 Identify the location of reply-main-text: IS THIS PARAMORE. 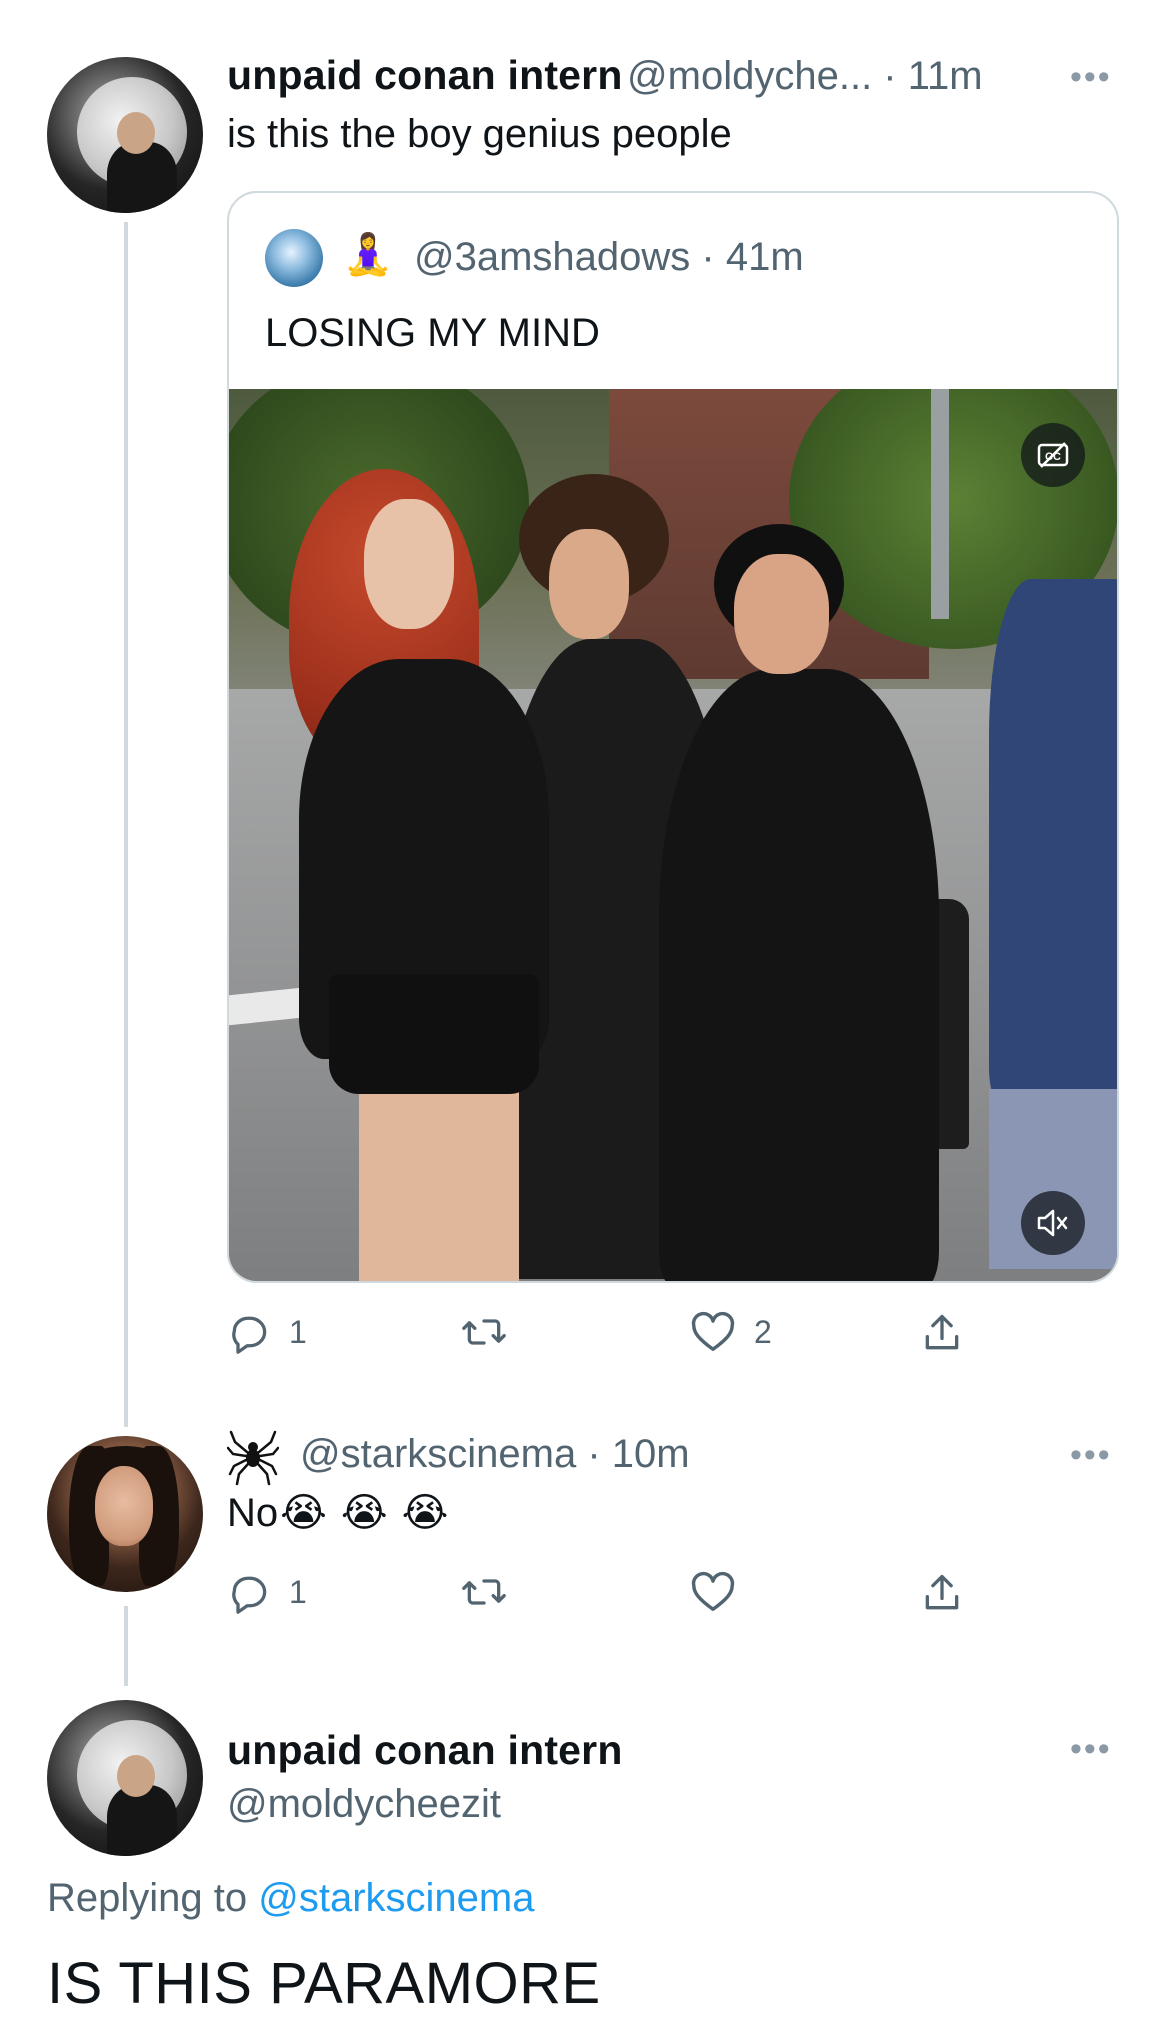
(324, 1983).